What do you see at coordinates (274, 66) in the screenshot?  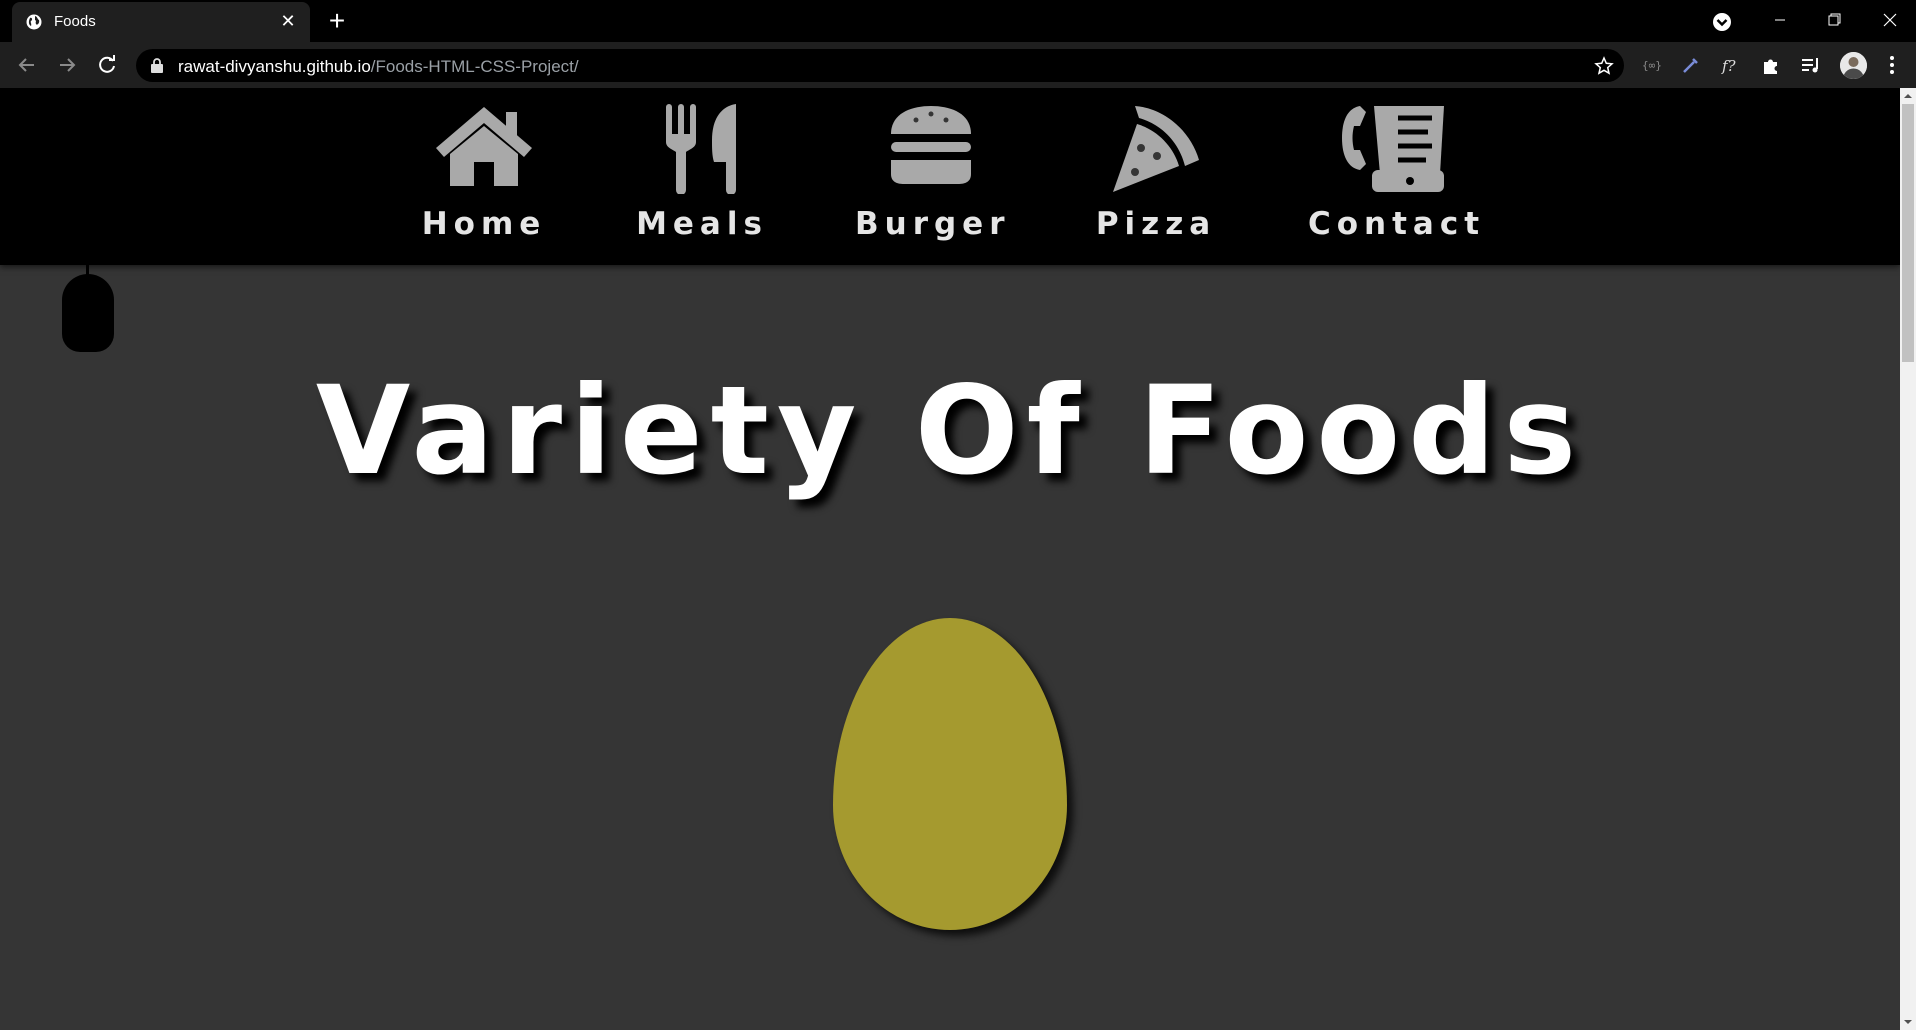 I see `url-domain: rawat-divyanshu.github.io` at bounding box center [274, 66].